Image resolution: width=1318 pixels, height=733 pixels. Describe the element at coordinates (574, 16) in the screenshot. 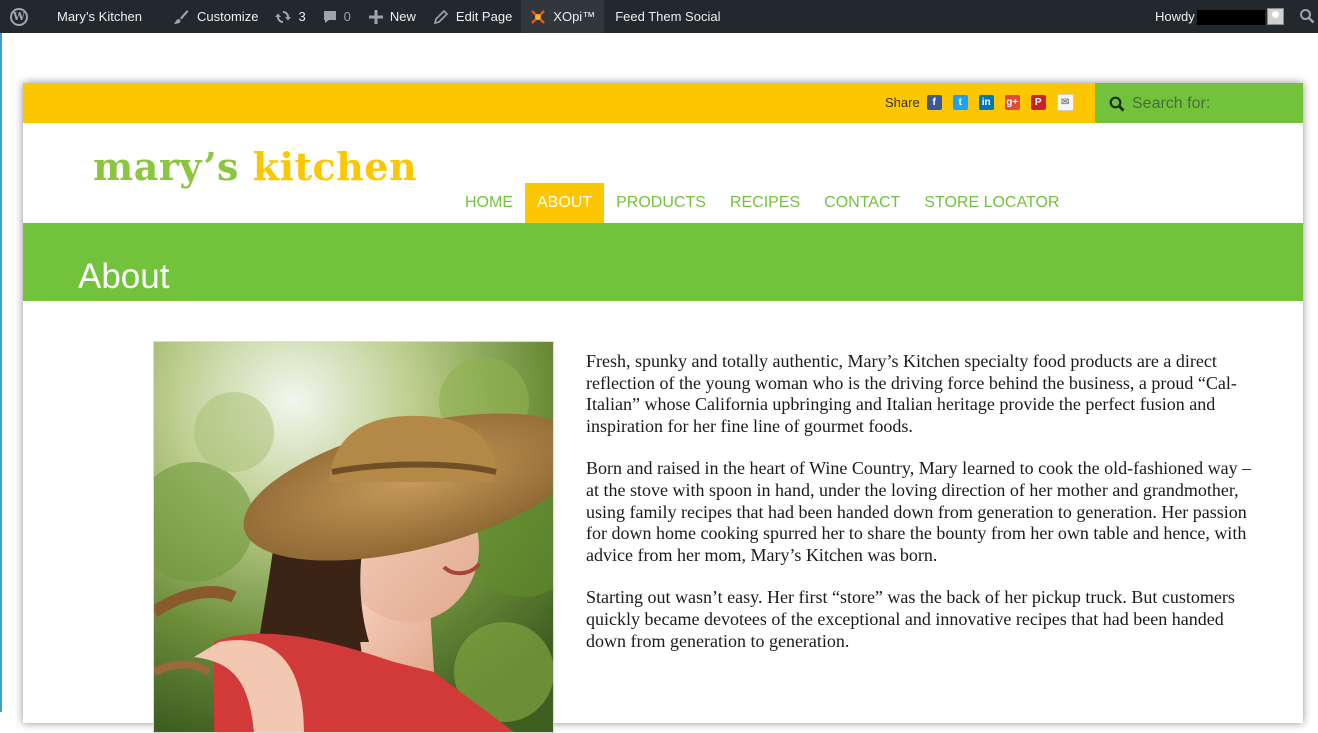

I see `xopi-label: XOpi™` at that location.